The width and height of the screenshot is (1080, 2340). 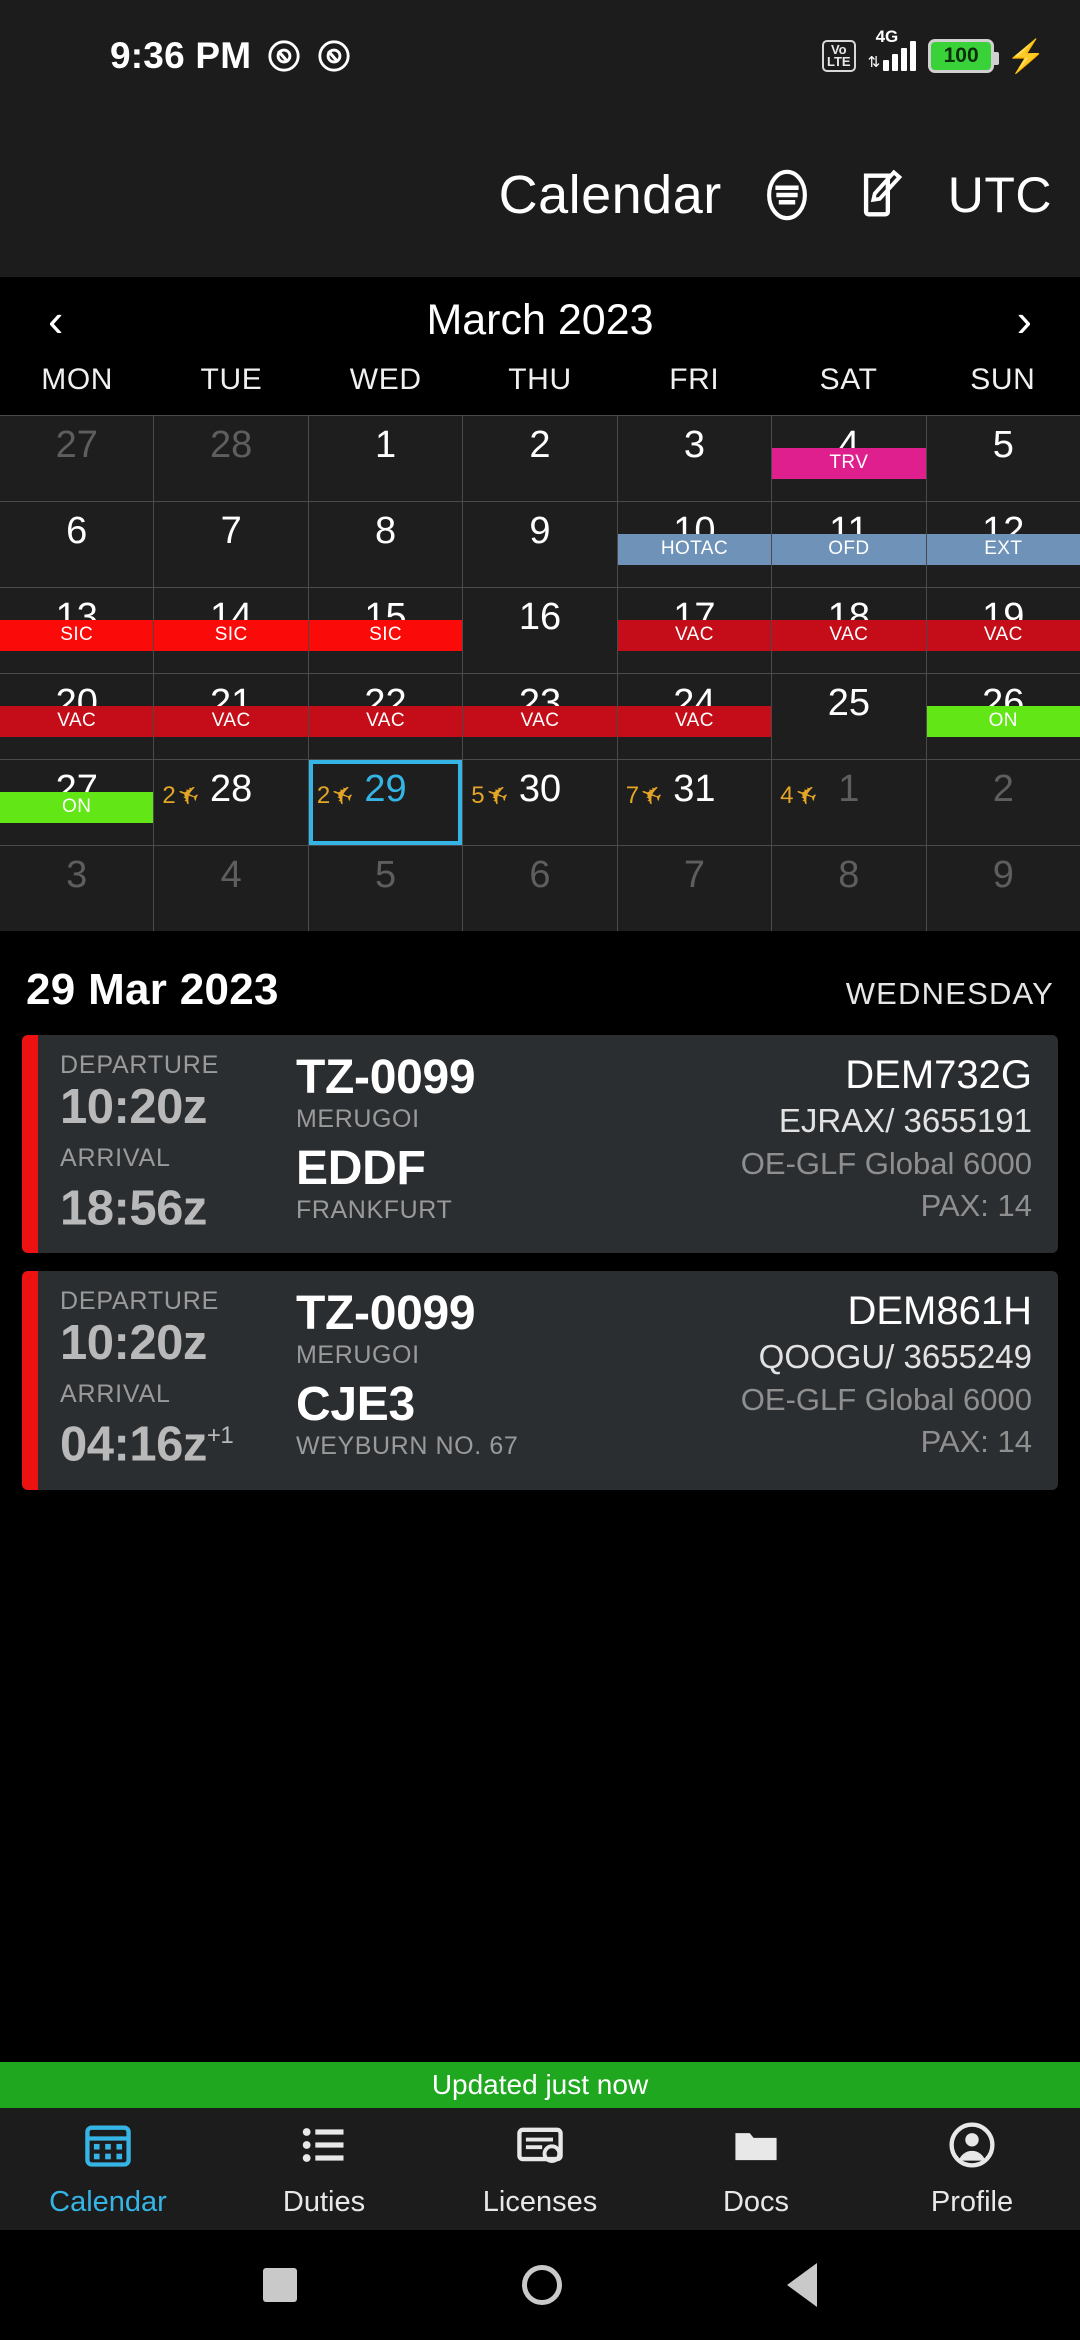 What do you see at coordinates (694, 789) in the screenshot?
I see `day-number: 31` at bounding box center [694, 789].